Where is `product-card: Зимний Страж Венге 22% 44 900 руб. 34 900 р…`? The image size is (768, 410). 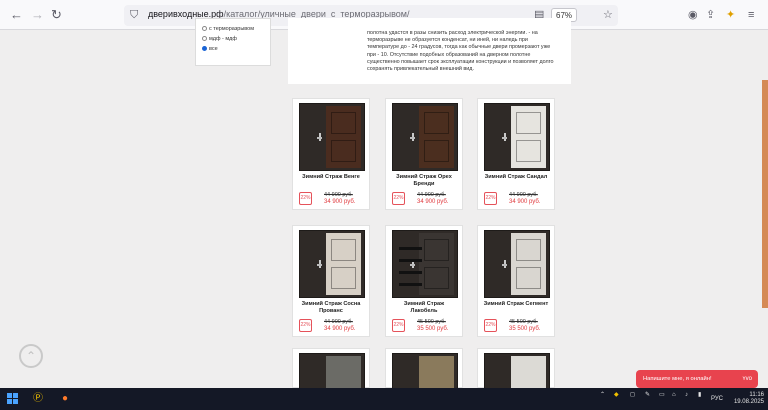
product-card: Зимний Страж Венге 22% 44 900 руб. 34 900 р… is located at coordinates (331, 154).